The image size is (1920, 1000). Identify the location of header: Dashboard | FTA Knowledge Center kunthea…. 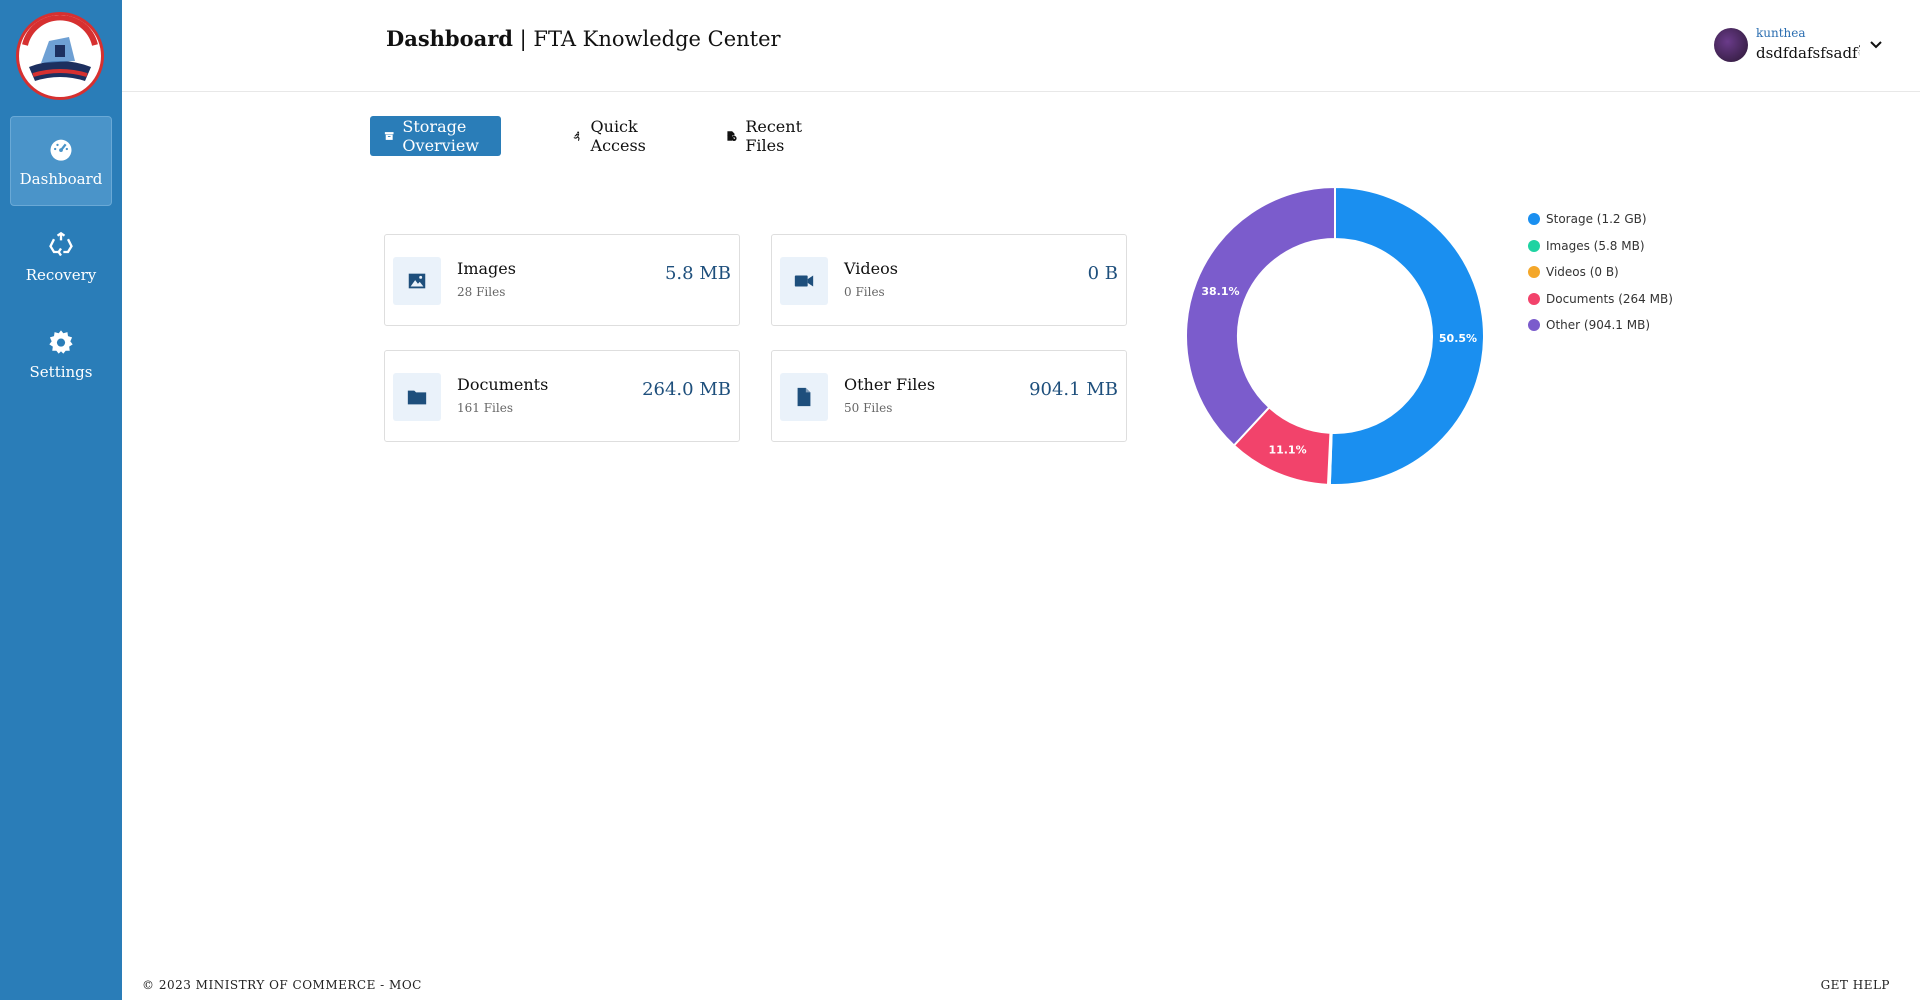
(1021, 46).